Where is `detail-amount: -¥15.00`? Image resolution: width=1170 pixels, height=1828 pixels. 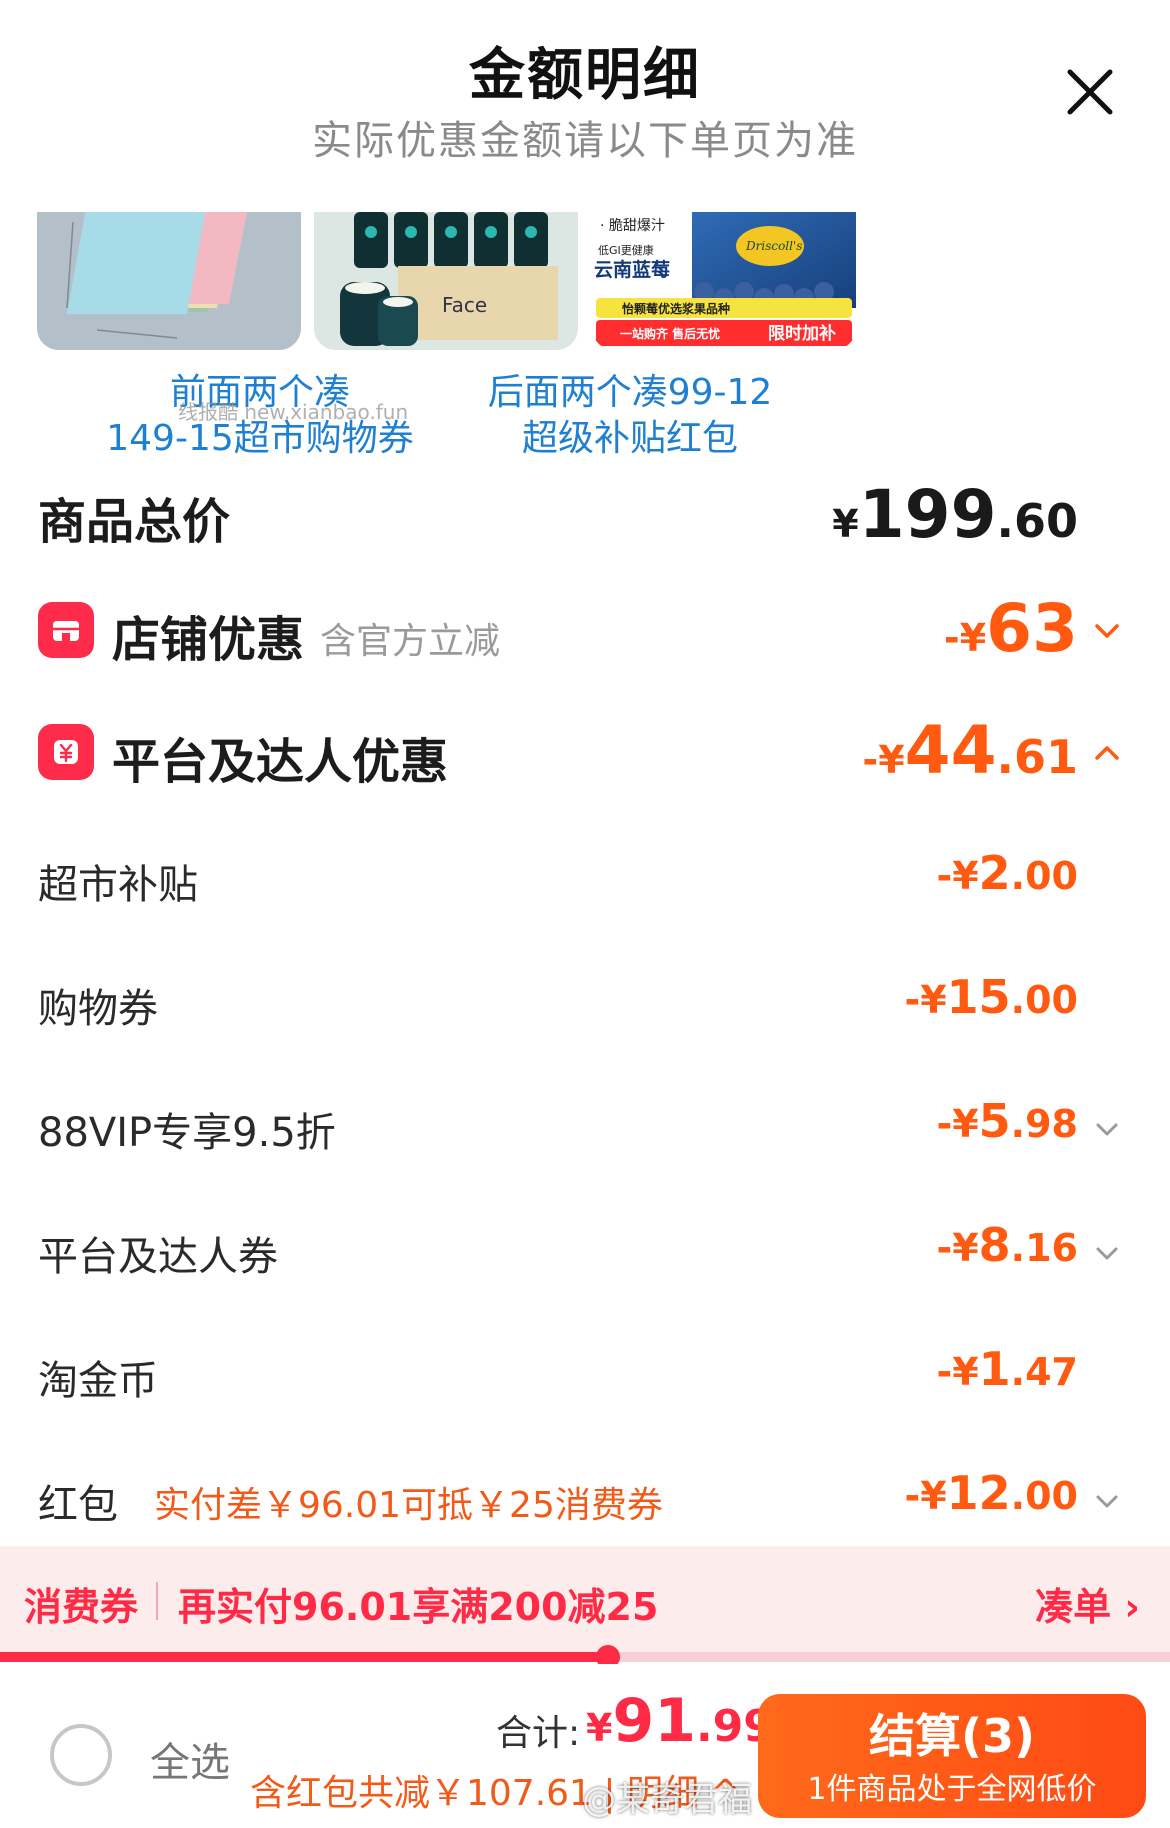 detail-amount: -¥15.00 is located at coordinates (991, 997).